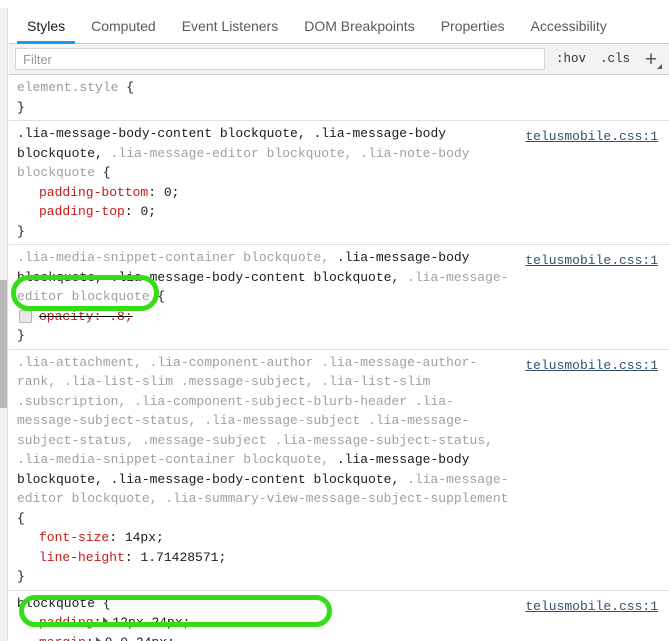 Image resolution: width=669 pixels, height=641 pixels. Describe the element at coordinates (340, 193) in the screenshot. I see `declaration-padding-bottom: padding-bottom: 0;` at that location.